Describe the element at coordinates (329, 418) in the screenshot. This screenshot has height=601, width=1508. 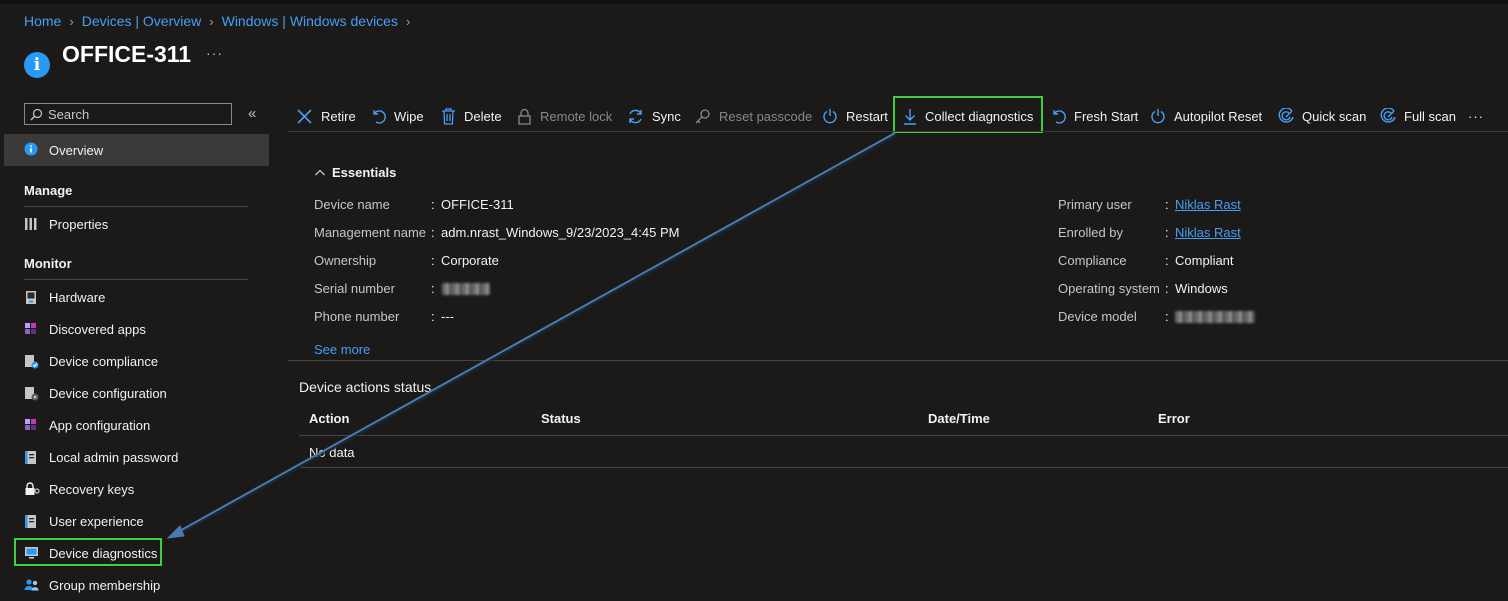
I see `column-header-action: Action` at that location.